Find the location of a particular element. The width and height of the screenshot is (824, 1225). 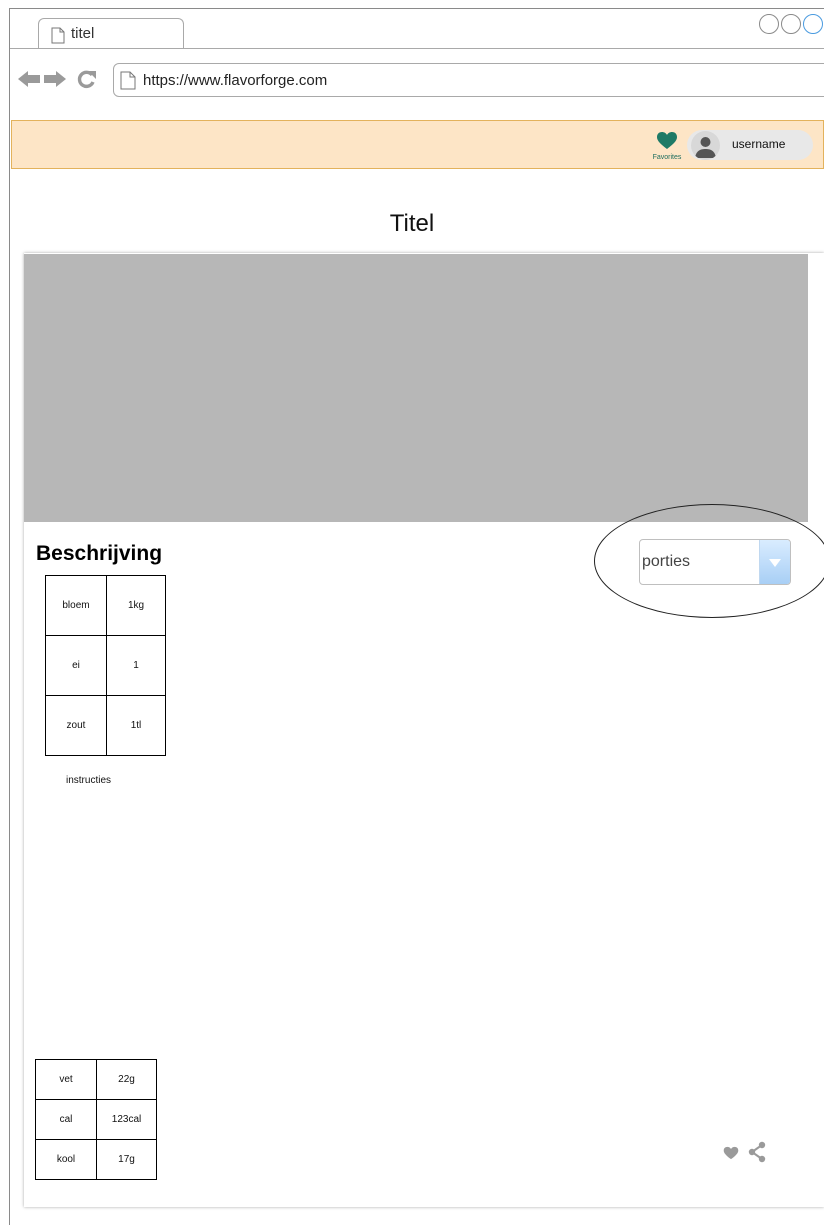

dropdown-button is located at coordinates (774, 562).